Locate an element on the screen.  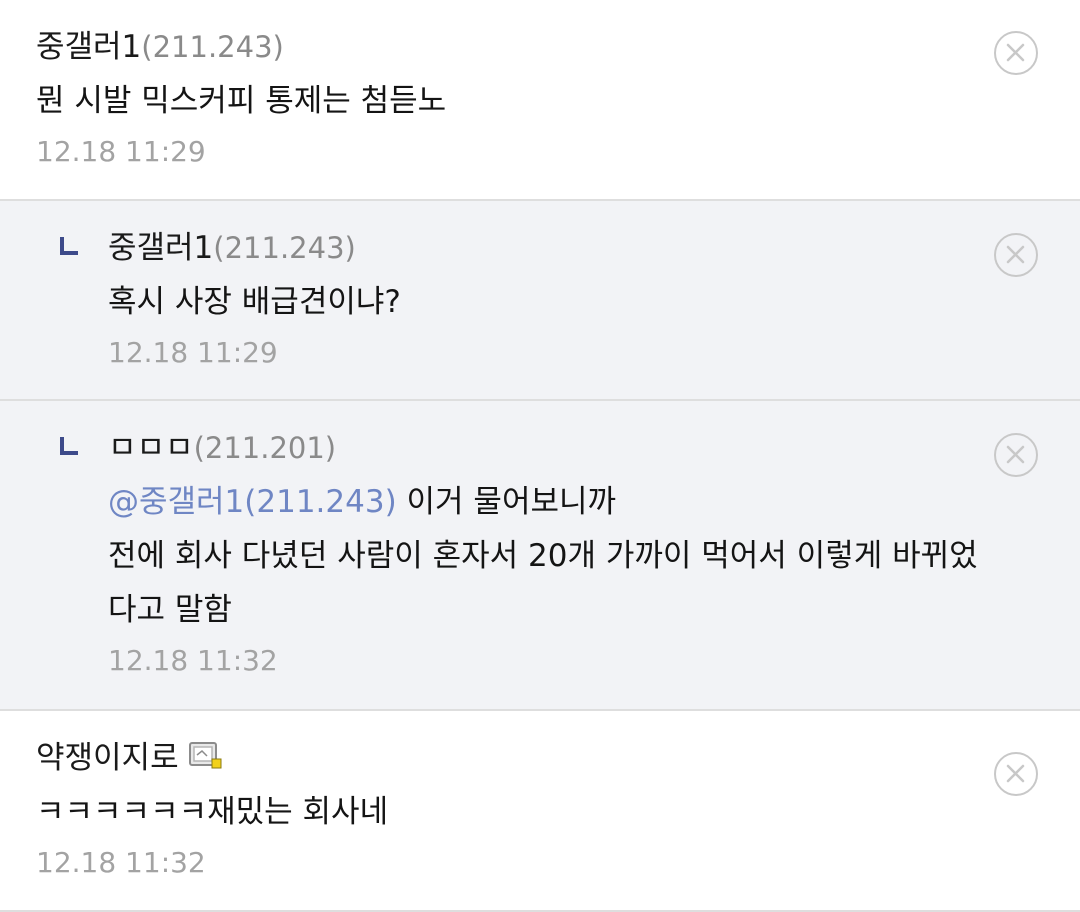
comment-author-line: 약쟁이지로 is located at coordinates (508, 758).